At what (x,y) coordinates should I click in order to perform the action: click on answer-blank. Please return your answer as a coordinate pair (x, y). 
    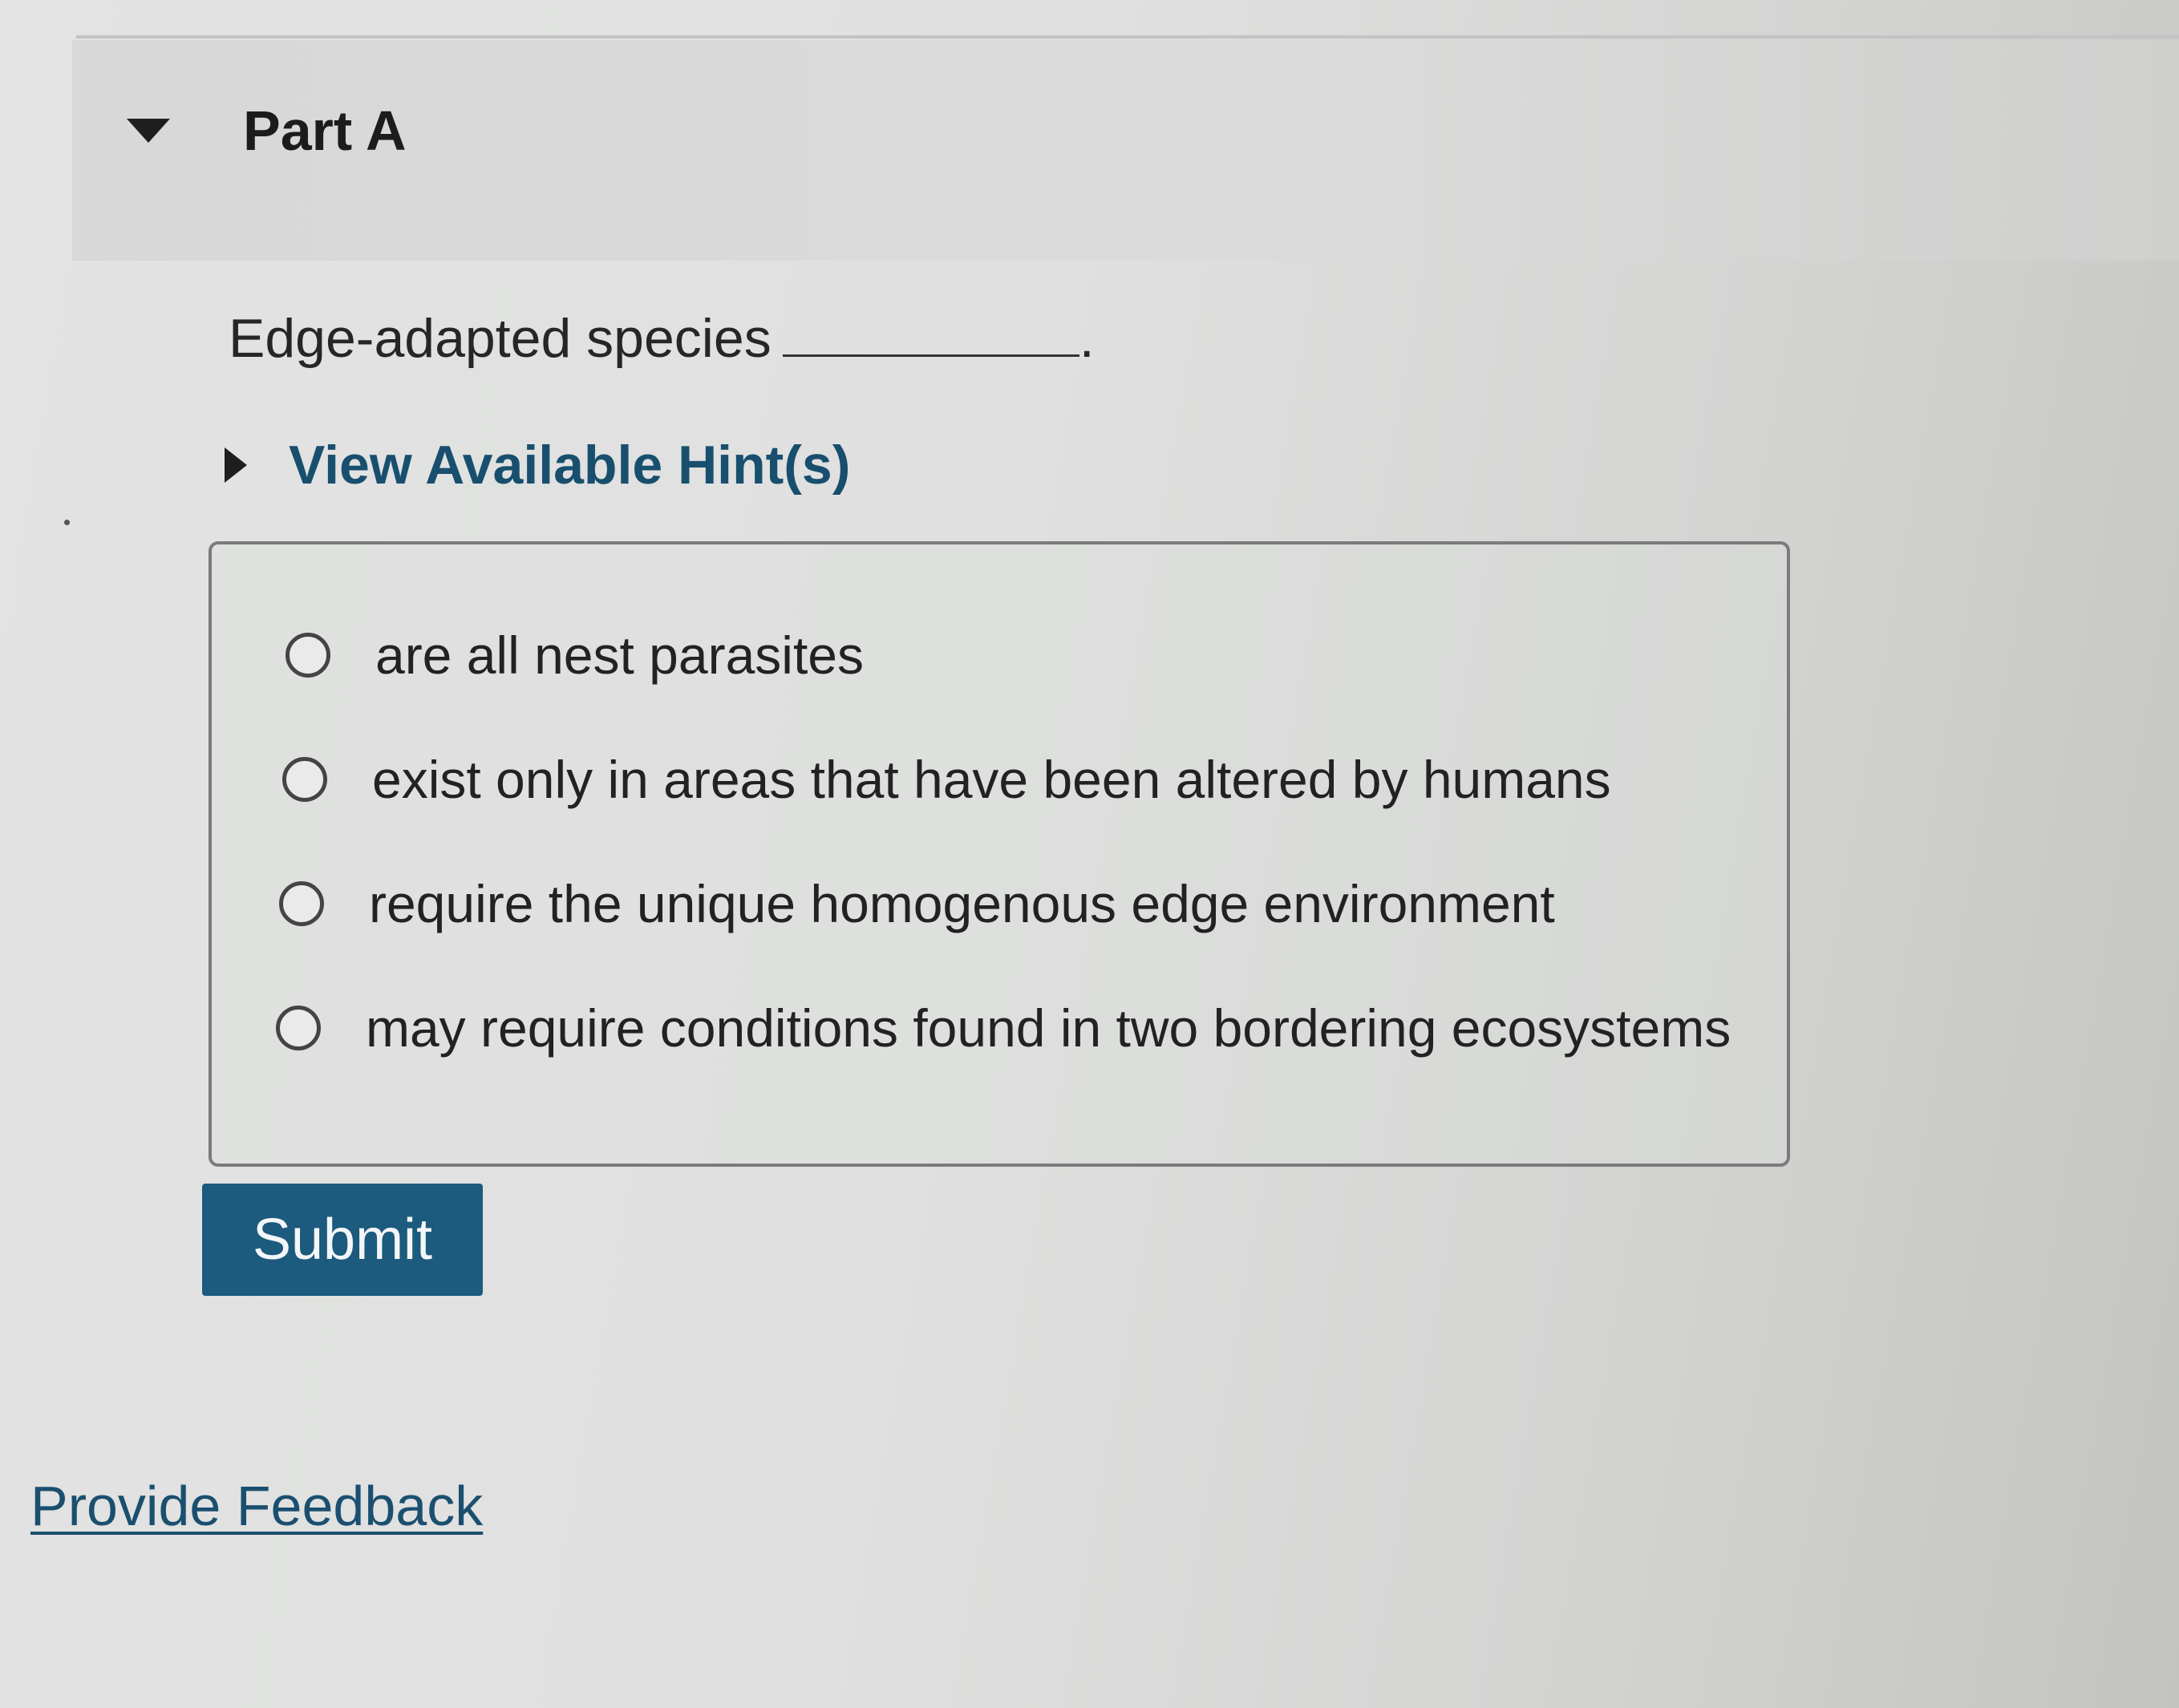
    Looking at the image, I should click on (930, 335).